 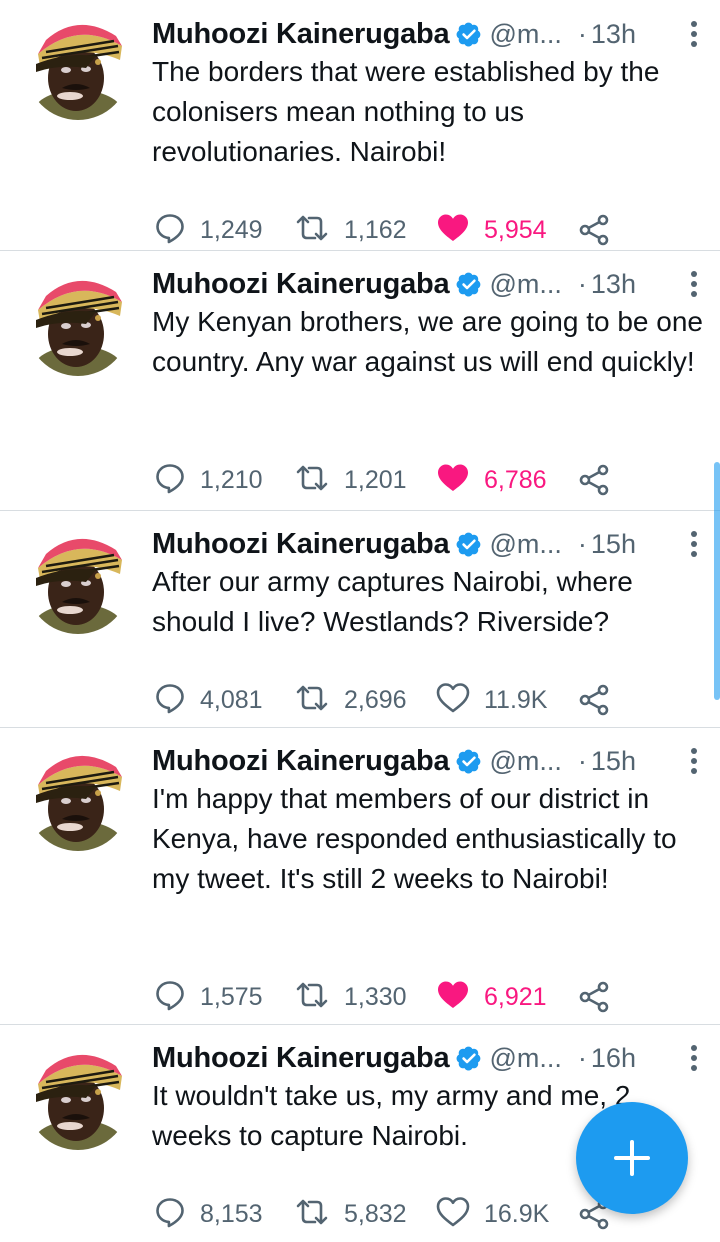 I want to click on reply-button: 8,153, so click(x=208, y=1214).